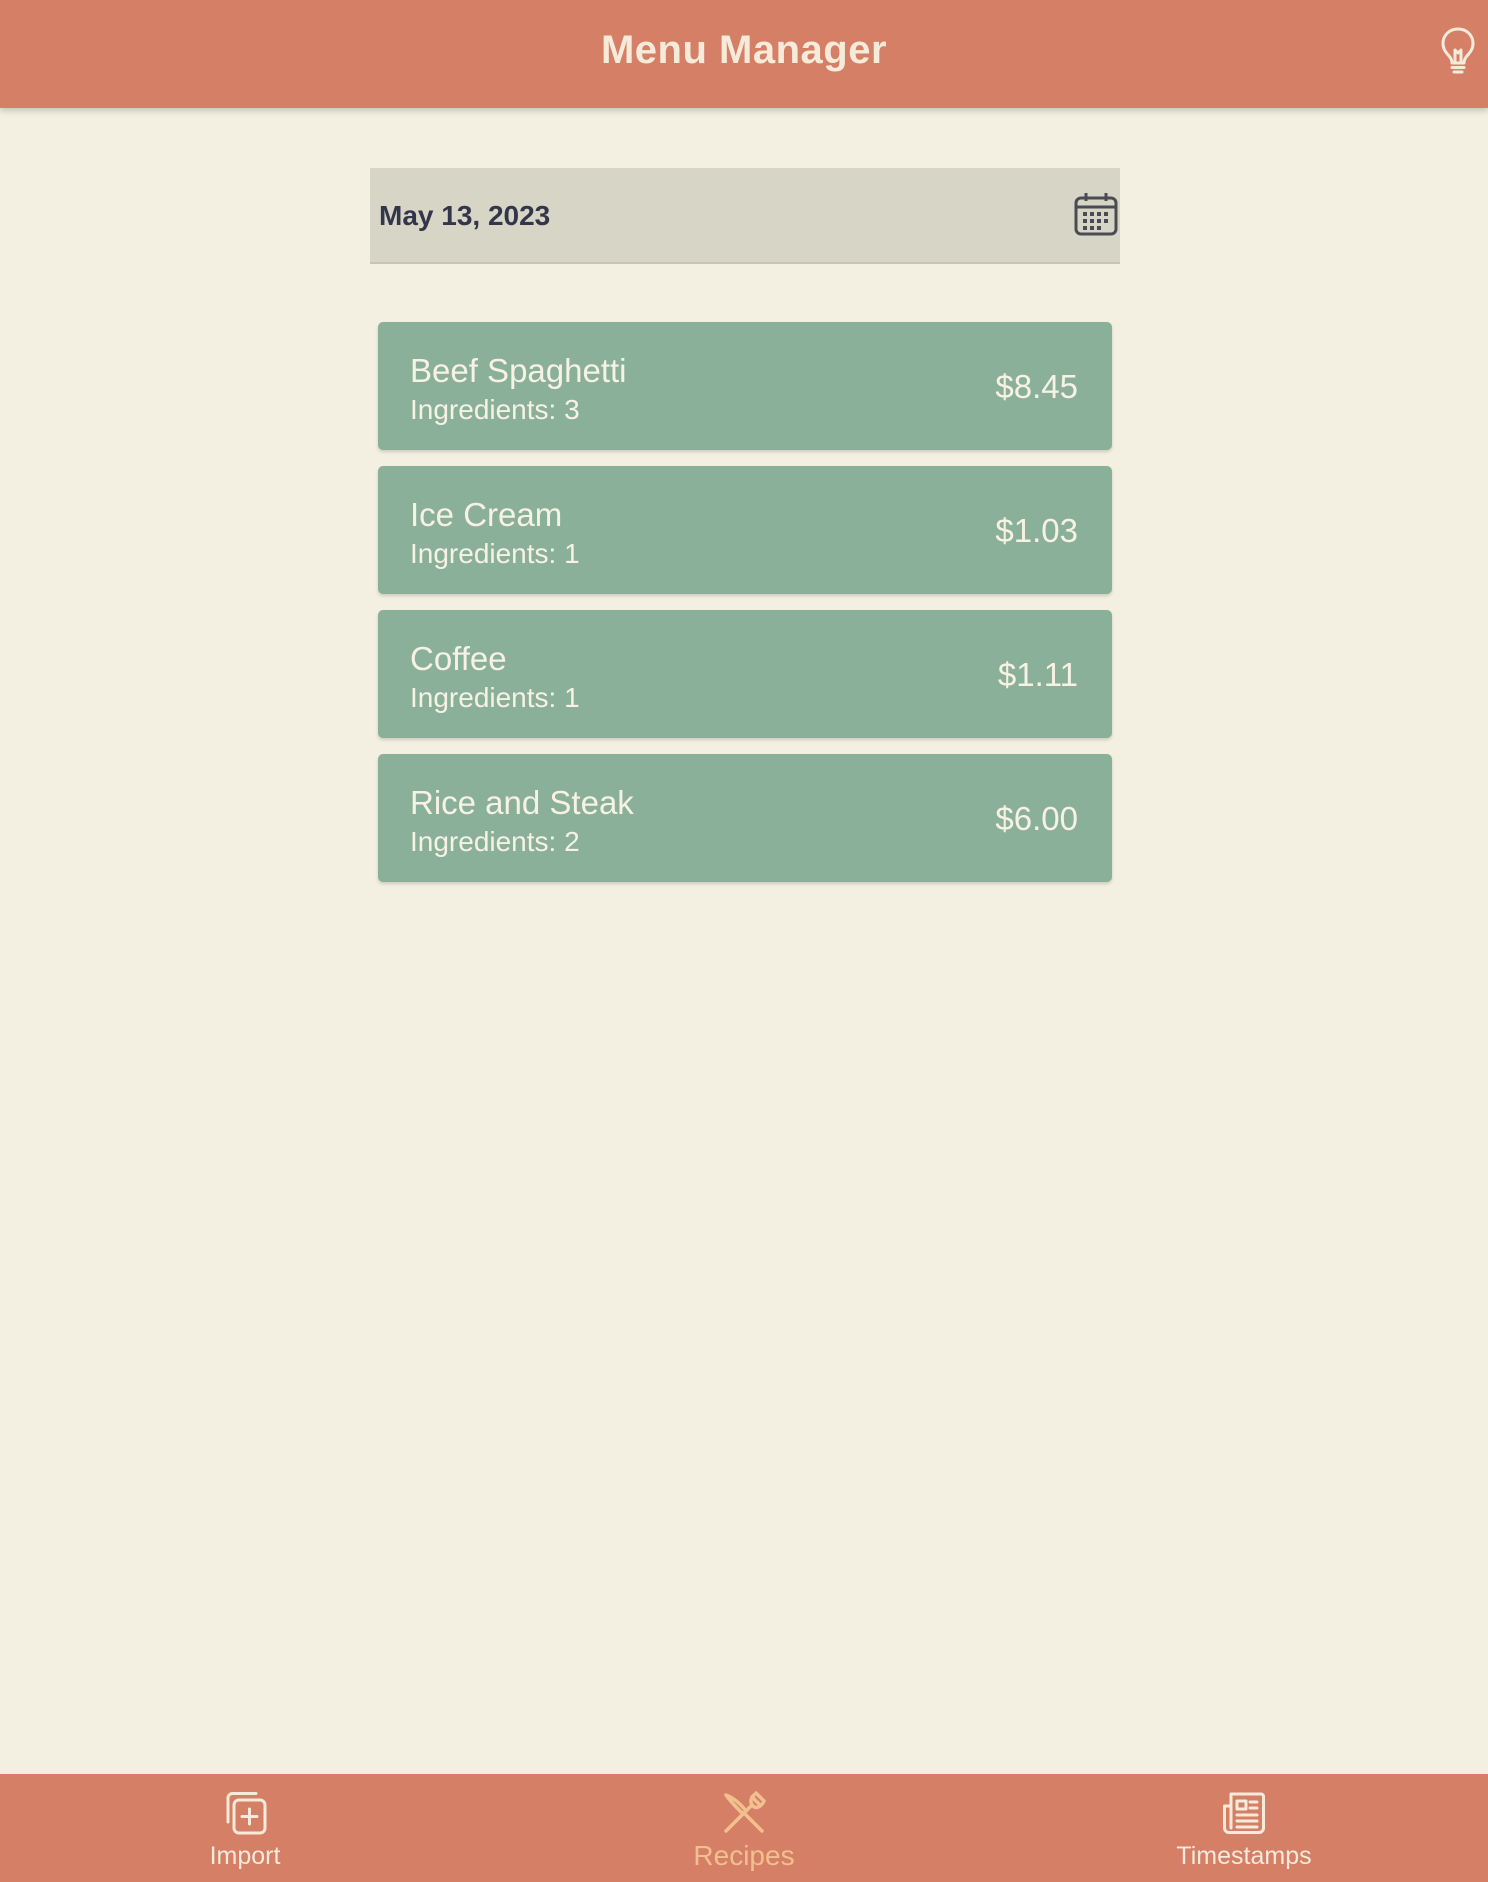  What do you see at coordinates (745, 674) in the screenshot?
I see `recipe-card: Coffee Ingredients: 1 $1.11` at bounding box center [745, 674].